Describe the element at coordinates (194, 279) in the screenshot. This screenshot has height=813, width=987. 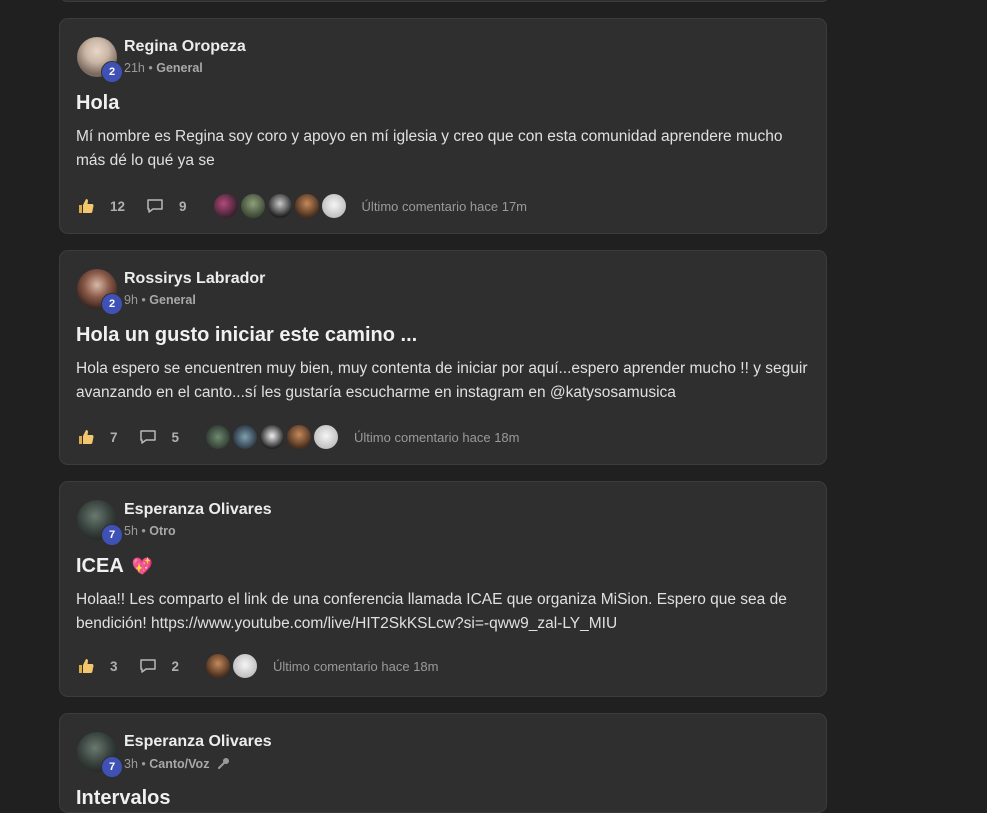
I see `author-name: Rossirys Labrador` at that location.